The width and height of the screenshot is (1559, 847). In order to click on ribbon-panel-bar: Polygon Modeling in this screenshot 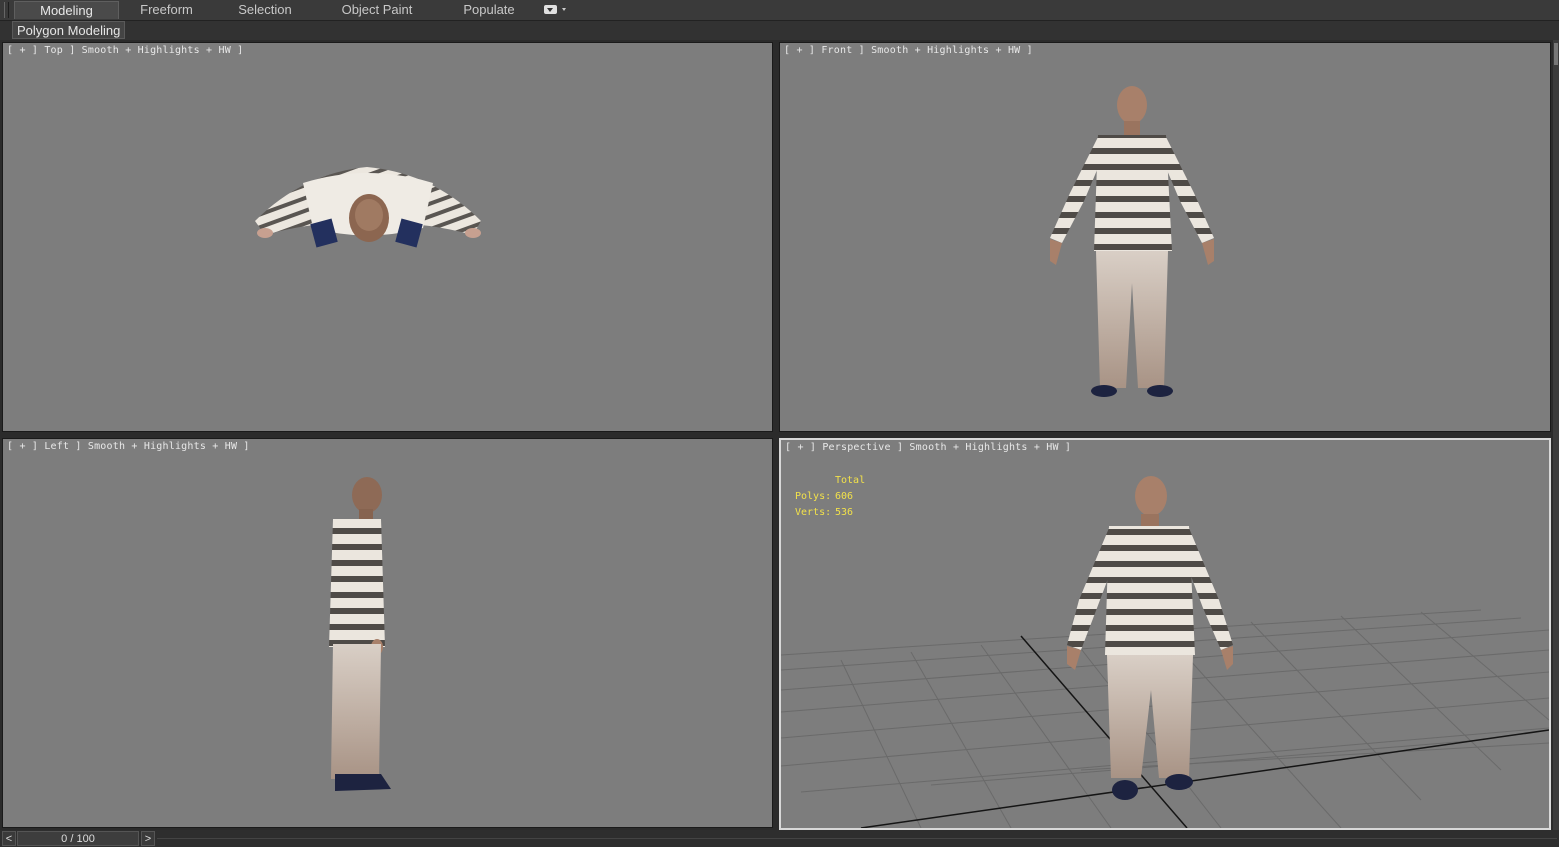, I will do `click(779, 30)`.